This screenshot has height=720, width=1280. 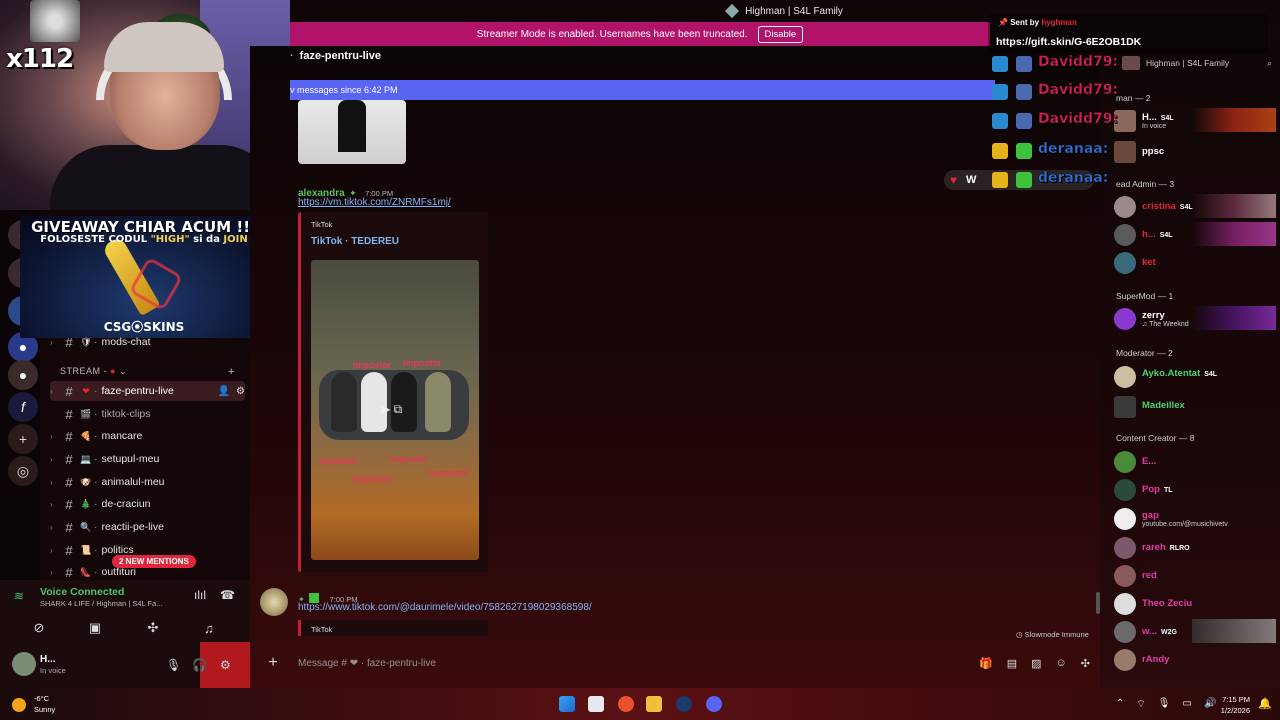 I want to click on activities-icon: ✣, so click(x=153, y=628).